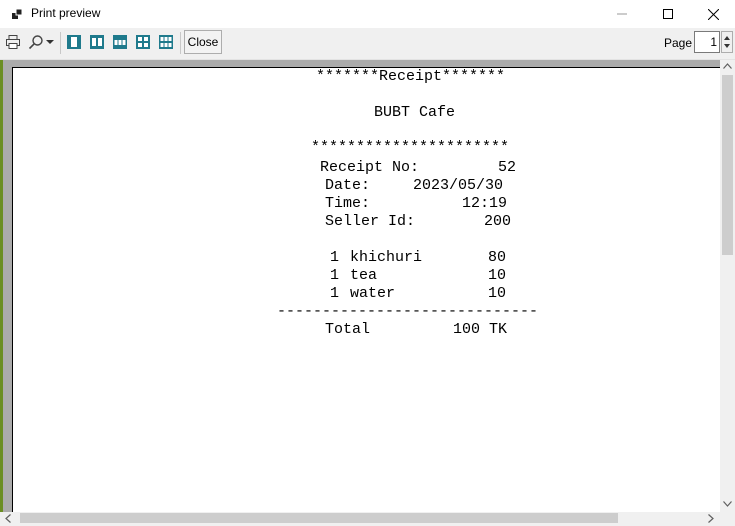  I want to click on receipt-no-label: Receipt No:, so click(370, 167).